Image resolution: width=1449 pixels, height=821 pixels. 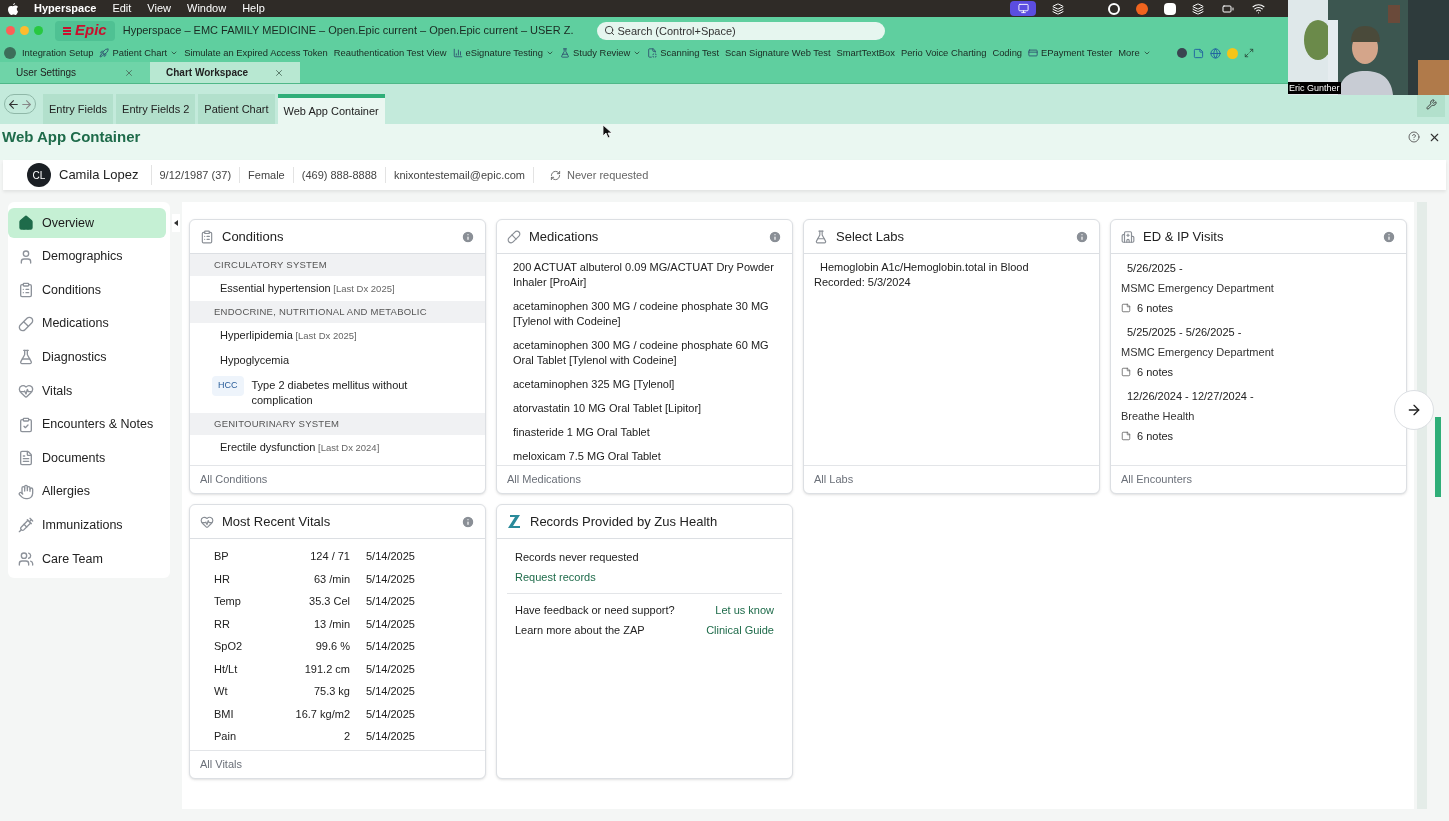 What do you see at coordinates (601, 53) in the screenshot?
I see `toolbar-button: Study Review` at bounding box center [601, 53].